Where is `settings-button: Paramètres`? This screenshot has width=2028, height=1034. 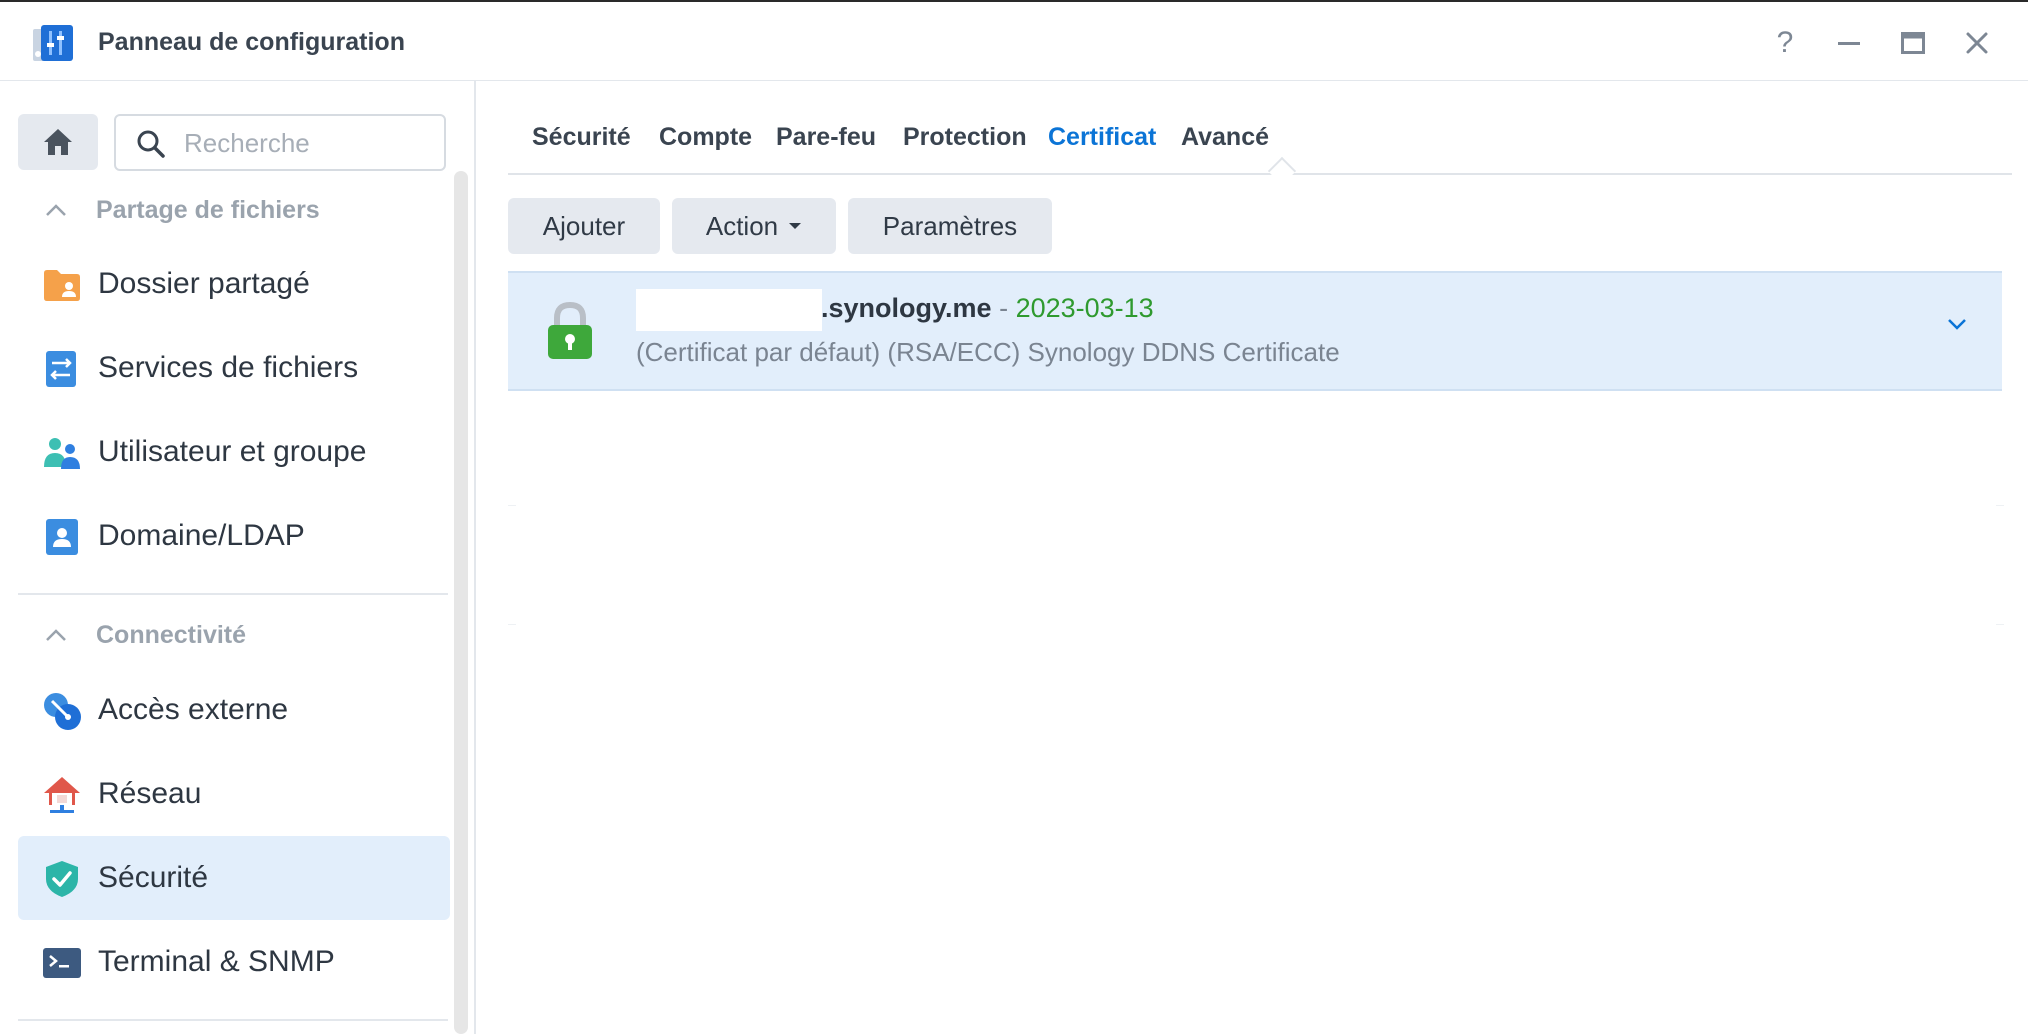 settings-button: Paramètres is located at coordinates (950, 226).